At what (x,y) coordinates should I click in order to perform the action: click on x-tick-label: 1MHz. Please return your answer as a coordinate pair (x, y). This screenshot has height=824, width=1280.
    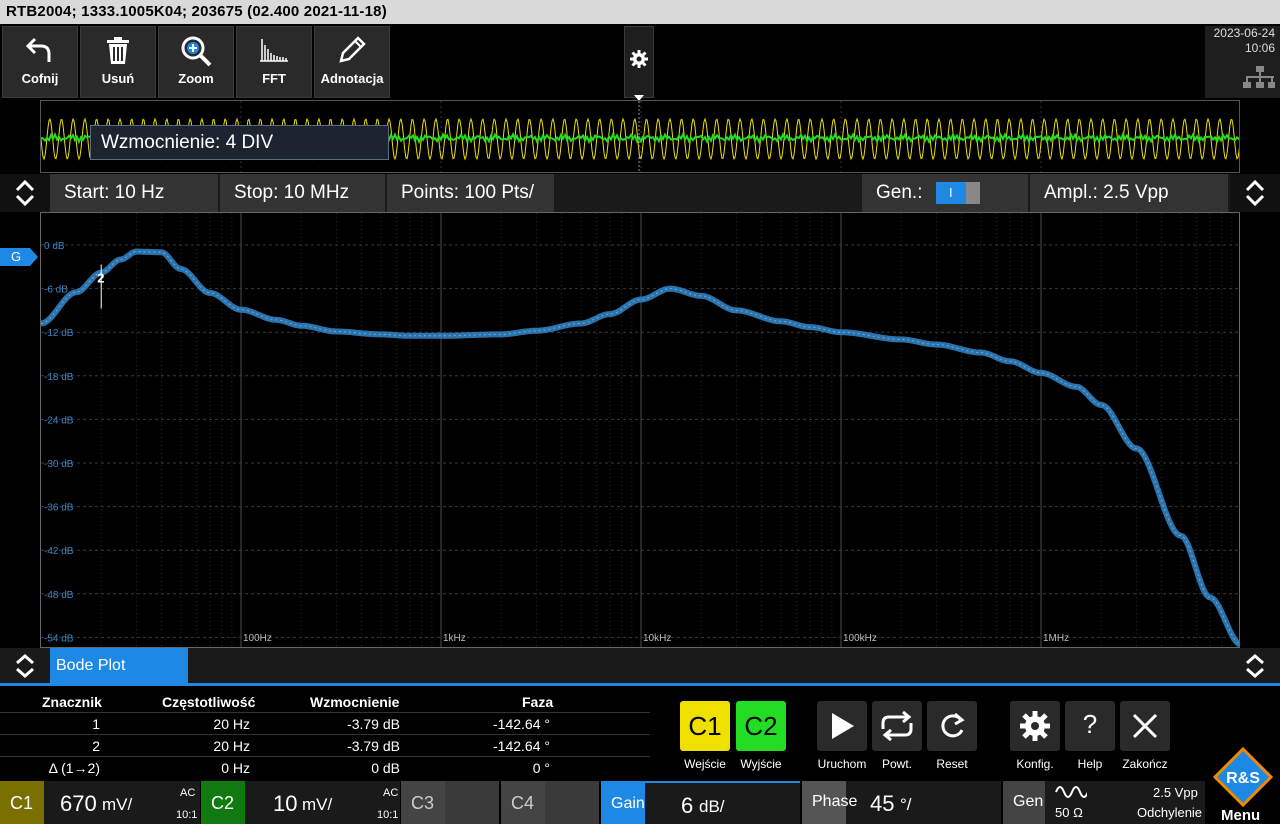
    Looking at the image, I should click on (1056, 638).